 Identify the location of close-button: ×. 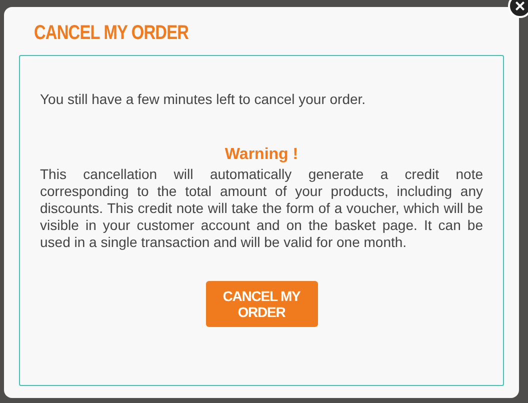
(518, 9).